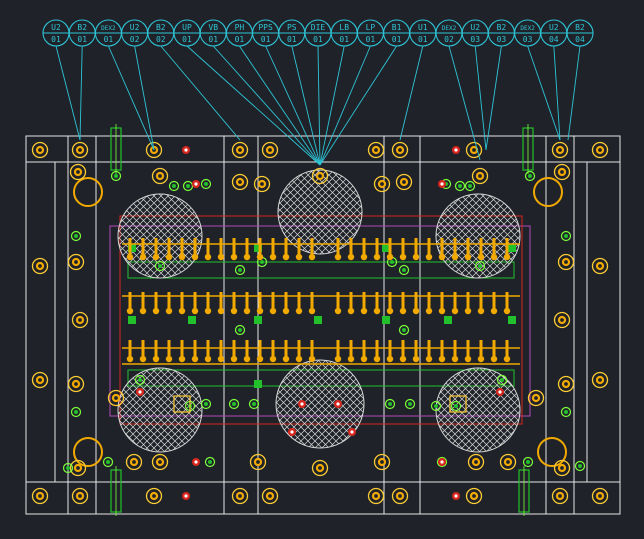  What do you see at coordinates (397, 27) in the screenshot?
I see `balloon-part-code: B1` at bounding box center [397, 27].